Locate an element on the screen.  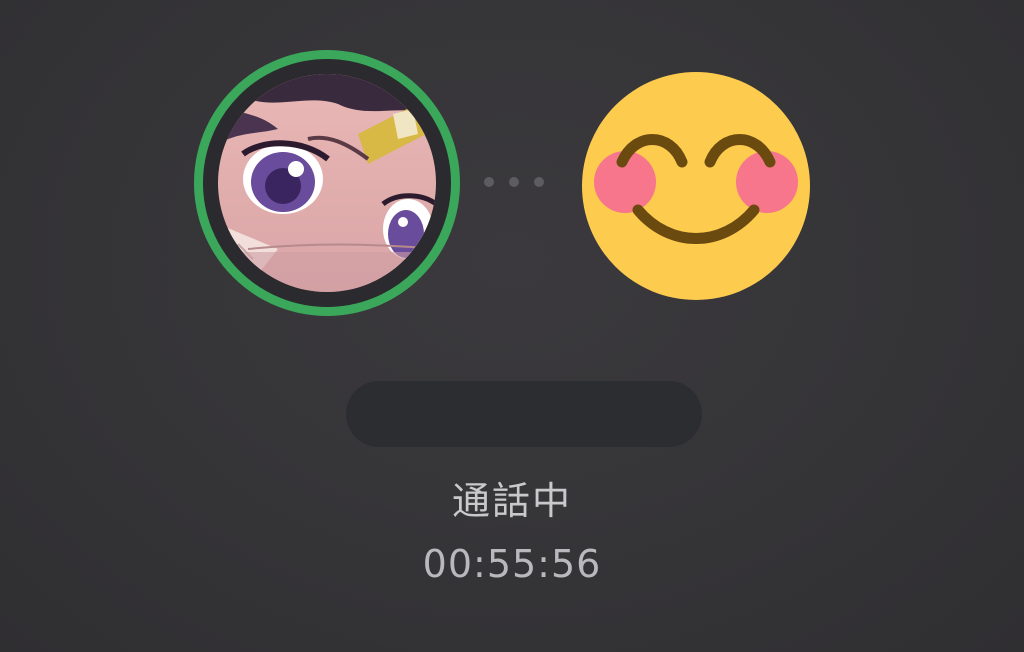
anime-character-avatar-icon is located at coordinates (327, 183).